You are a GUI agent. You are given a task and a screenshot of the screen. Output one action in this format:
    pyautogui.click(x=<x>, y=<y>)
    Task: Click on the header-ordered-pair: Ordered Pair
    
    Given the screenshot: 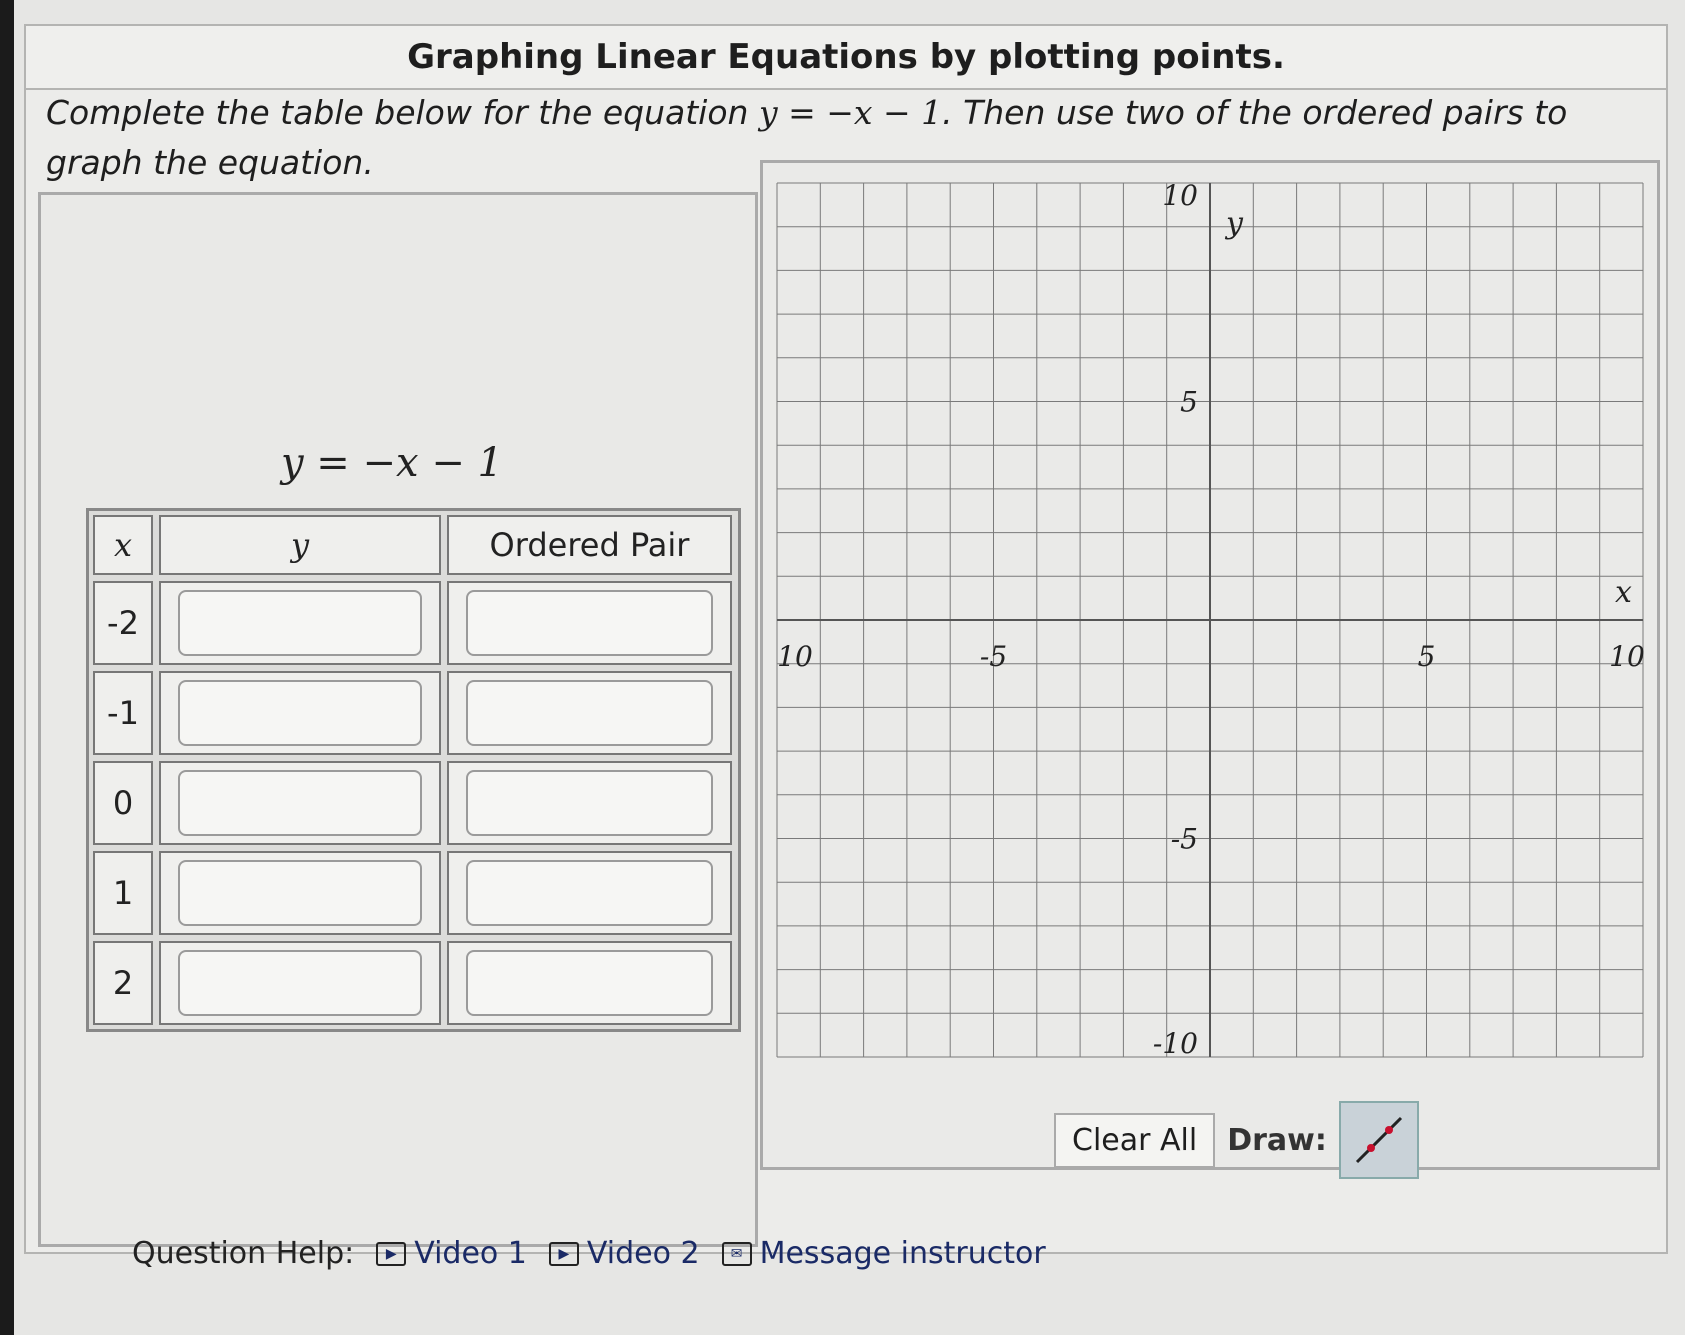 What is the action you would take?
    pyautogui.click(x=589, y=545)
    